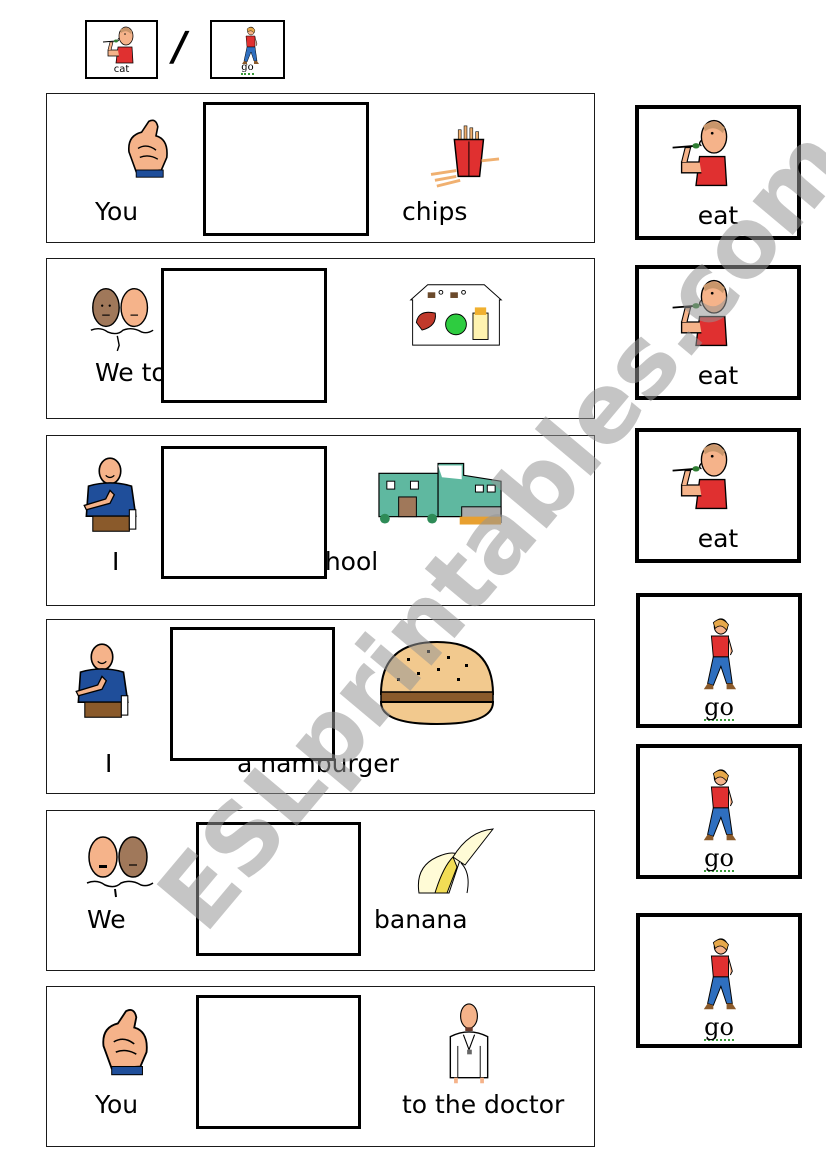 The image size is (826, 1169). Describe the element at coordinates (454, 862) in the screenshot. I see `banana-icon` at that location.